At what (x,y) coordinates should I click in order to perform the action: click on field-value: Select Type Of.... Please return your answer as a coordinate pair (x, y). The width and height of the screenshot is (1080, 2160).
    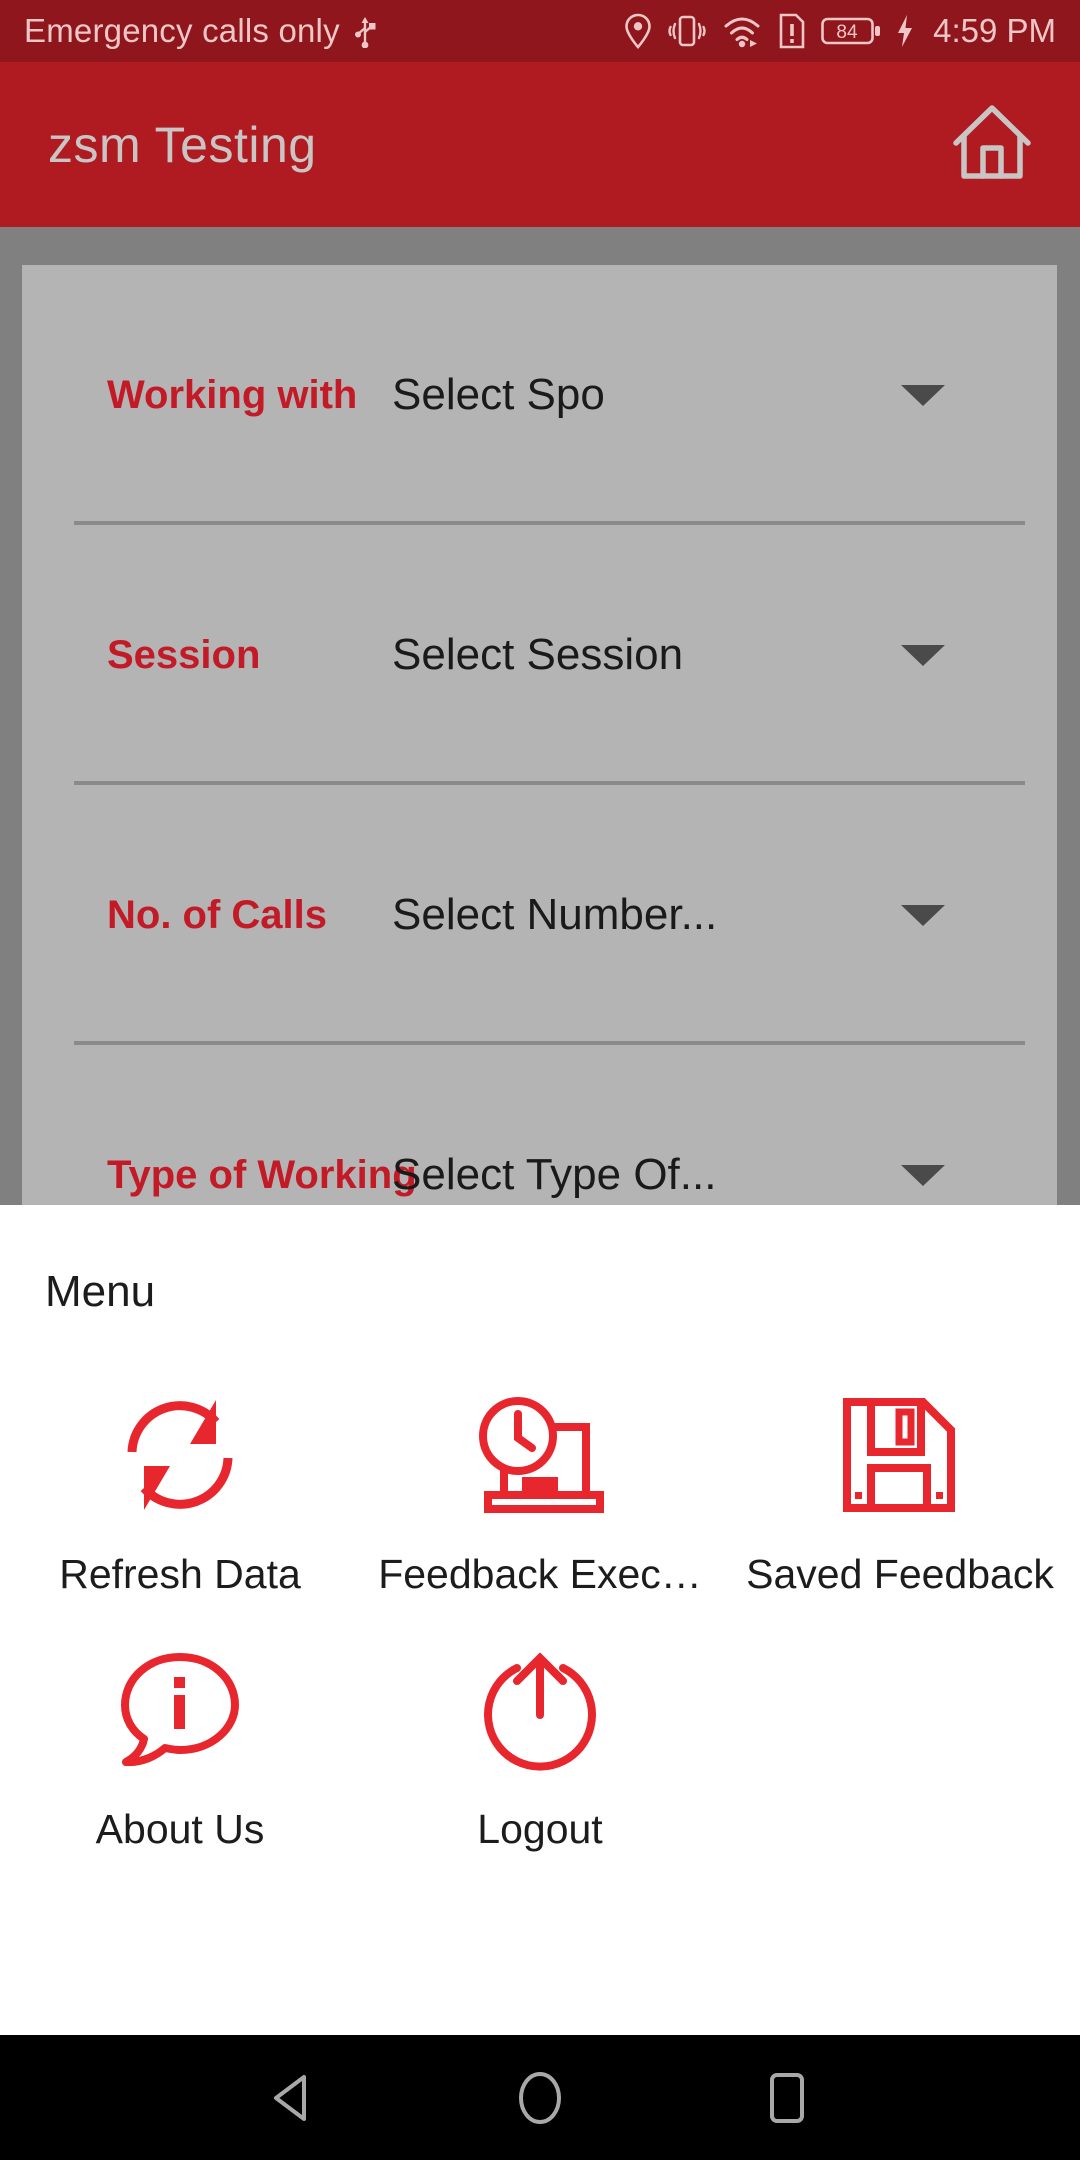
    Looking at the image, I should click on (554, 1174).